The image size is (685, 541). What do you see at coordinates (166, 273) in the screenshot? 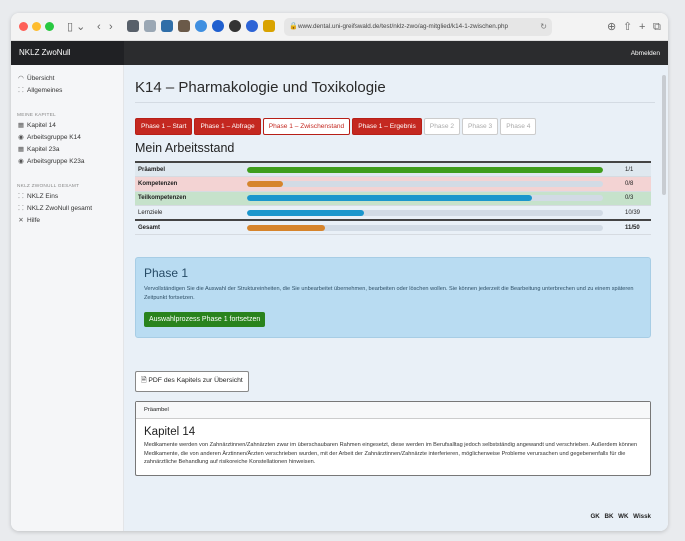
I see `phase-box-title: Phase 1` at bounding box center [166, 273].